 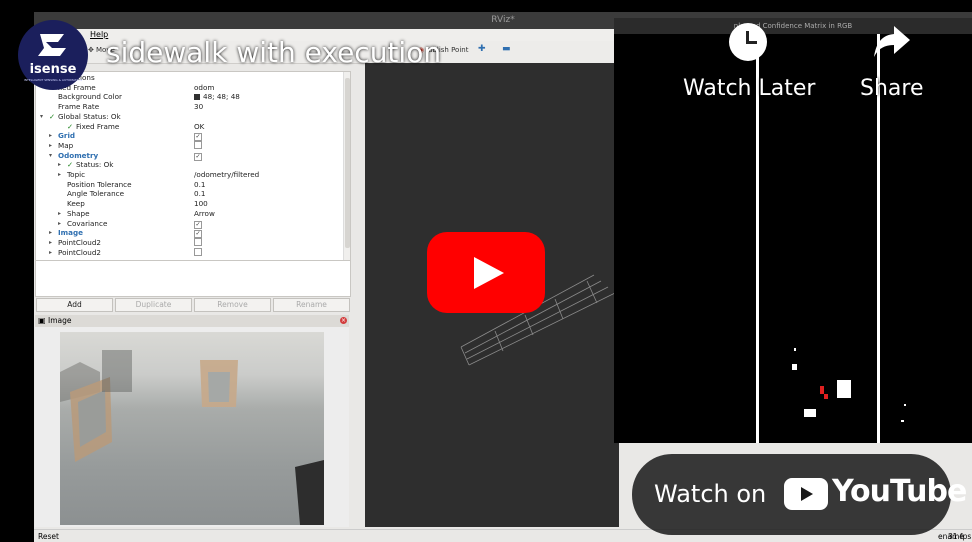 I want to click on channel-logo-text: isense, so click(x=53, y=69).